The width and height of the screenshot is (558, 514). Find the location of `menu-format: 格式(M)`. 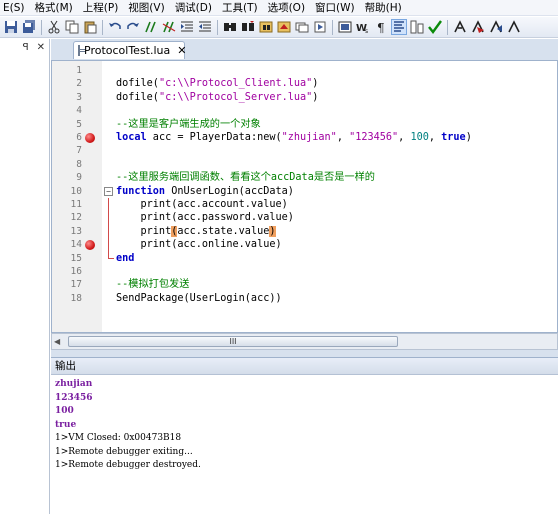

menu-format: 格式(M) is located at coordinates (56, 8).